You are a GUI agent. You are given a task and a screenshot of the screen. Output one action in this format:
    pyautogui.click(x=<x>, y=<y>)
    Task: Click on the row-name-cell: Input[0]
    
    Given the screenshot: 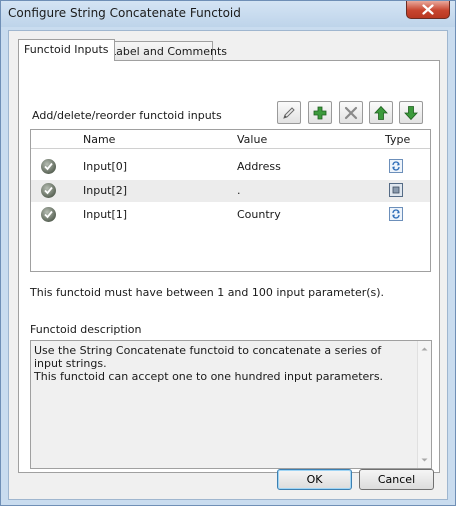 What is the action you would take?
    pyautogui.click(x=105, y=166)
    